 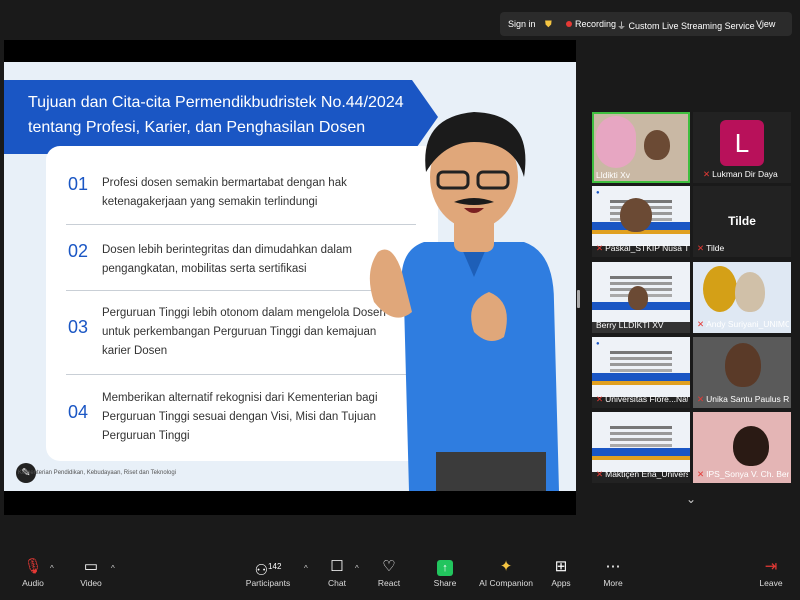 I want to click on participant-display-name: Tilde, so click(x=742, y=221).